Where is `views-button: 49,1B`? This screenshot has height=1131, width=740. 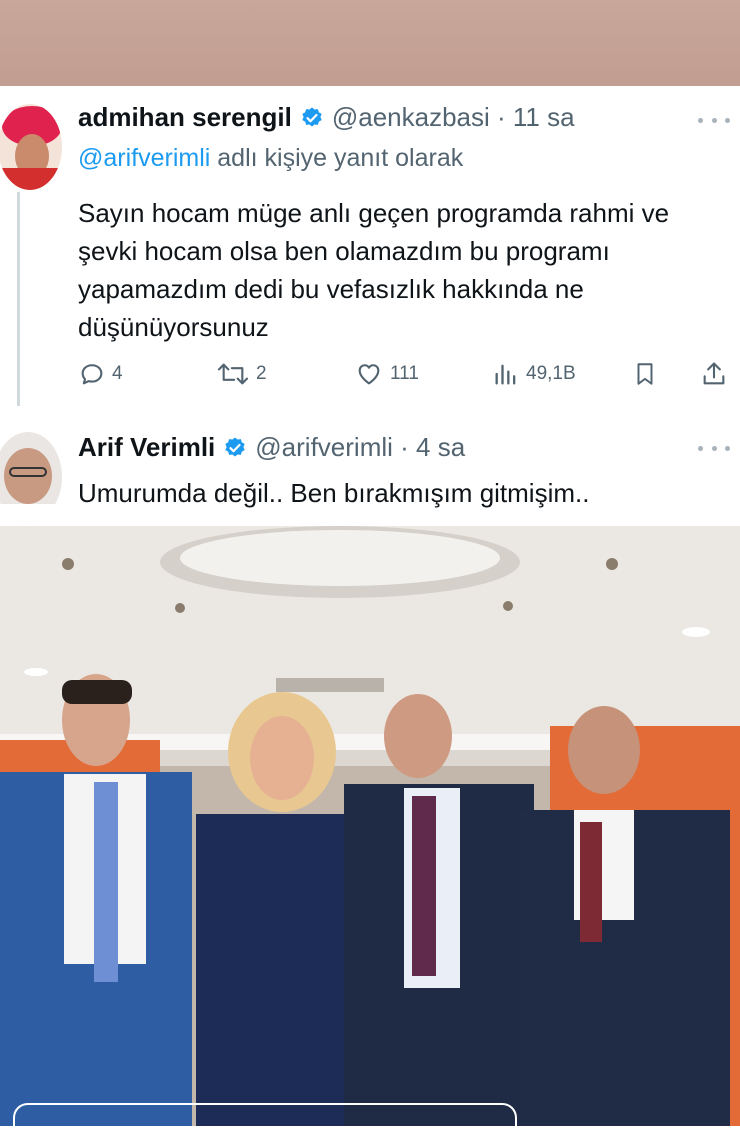 views-button: 49,1B is located at coordinates (534, 374).